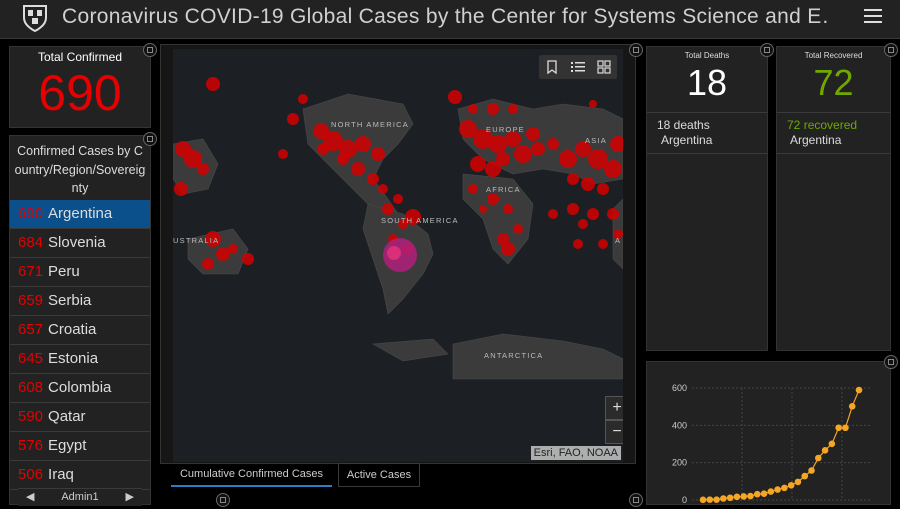  Describe the element at coordinates (30, 497) in the screenshot. I see `chevron-left-icon: ◀` at that location.